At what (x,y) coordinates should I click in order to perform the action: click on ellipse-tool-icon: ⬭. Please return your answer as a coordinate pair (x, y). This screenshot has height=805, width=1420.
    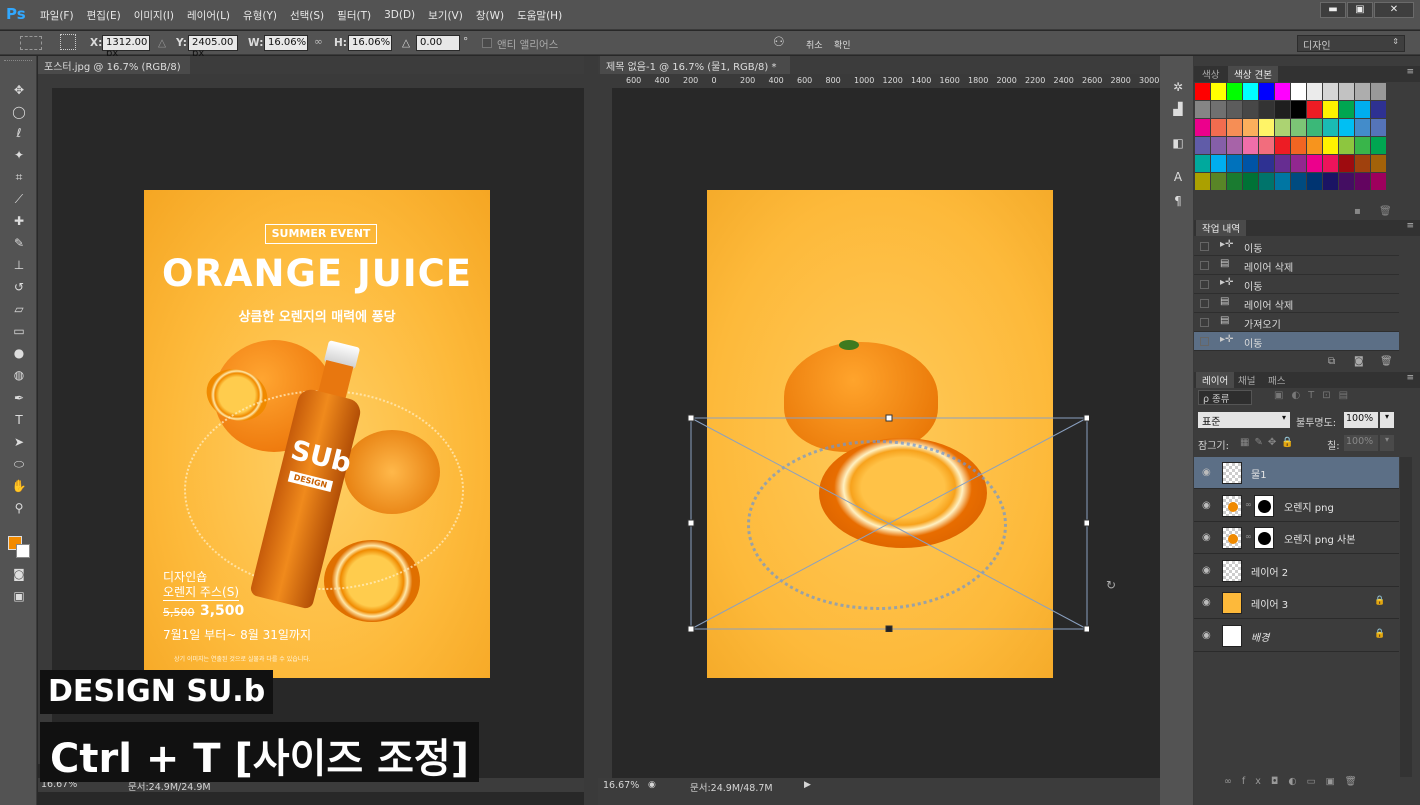
    Looking at the image, I should click on (19, 464).